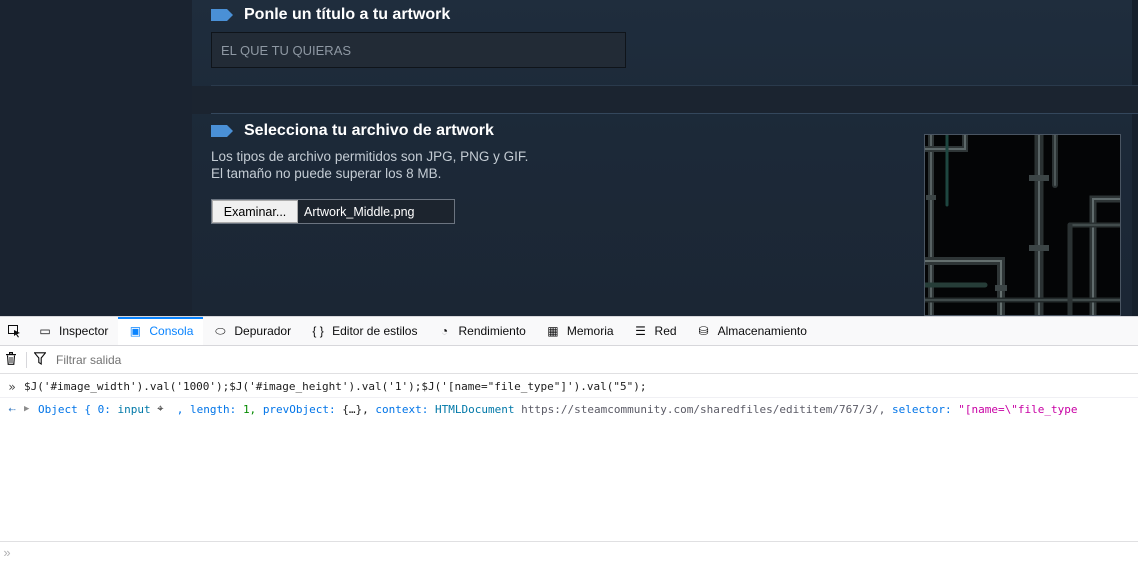 The image size is (1138, 562). What do you see at coordinates (96, 158) in the screenshot?
I see `page-left-gutter` at bounding box center [96, 158].